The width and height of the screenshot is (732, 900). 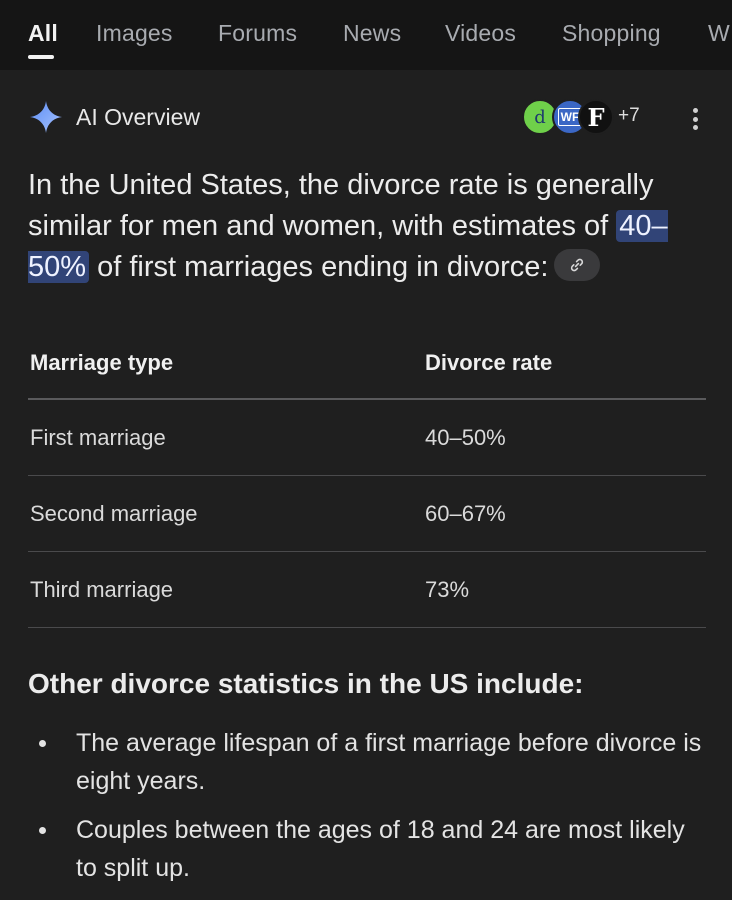 What do you see at coordinates (480, 33) in the screenshot?
I see `tab-videos: Videos` at bounding box center [480, 33].